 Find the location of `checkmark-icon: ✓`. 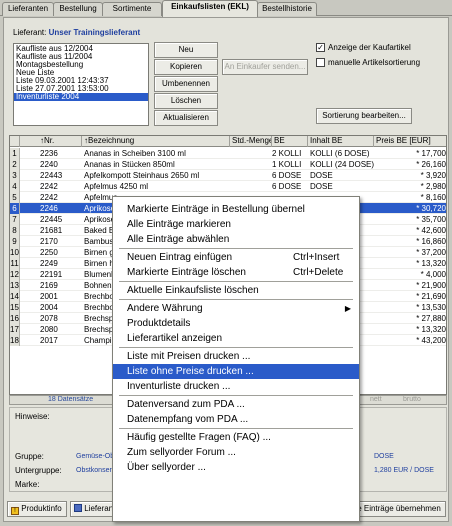

checkmark-icon: ✓ is located at coordinates (320, 47).